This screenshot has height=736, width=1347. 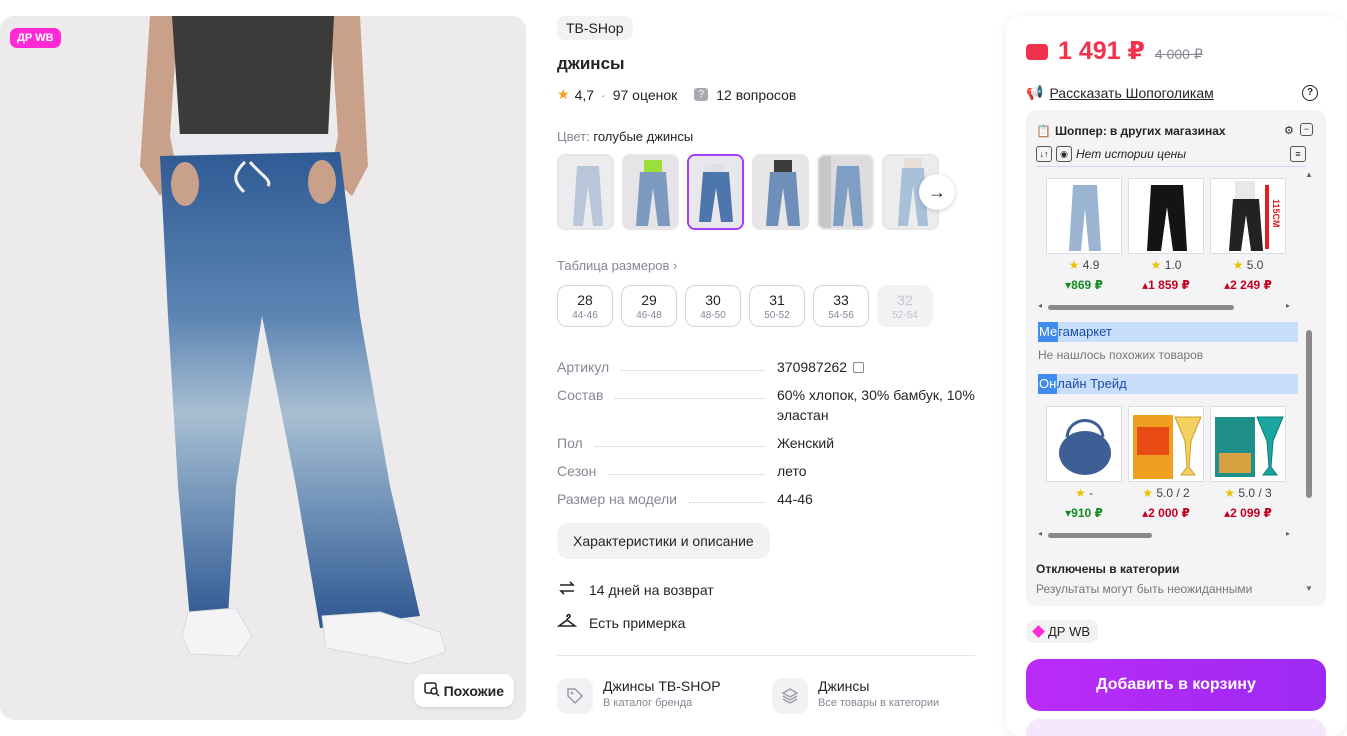 I want to click on current-price: 1 491 ₽, so click(x=1101, y=51).